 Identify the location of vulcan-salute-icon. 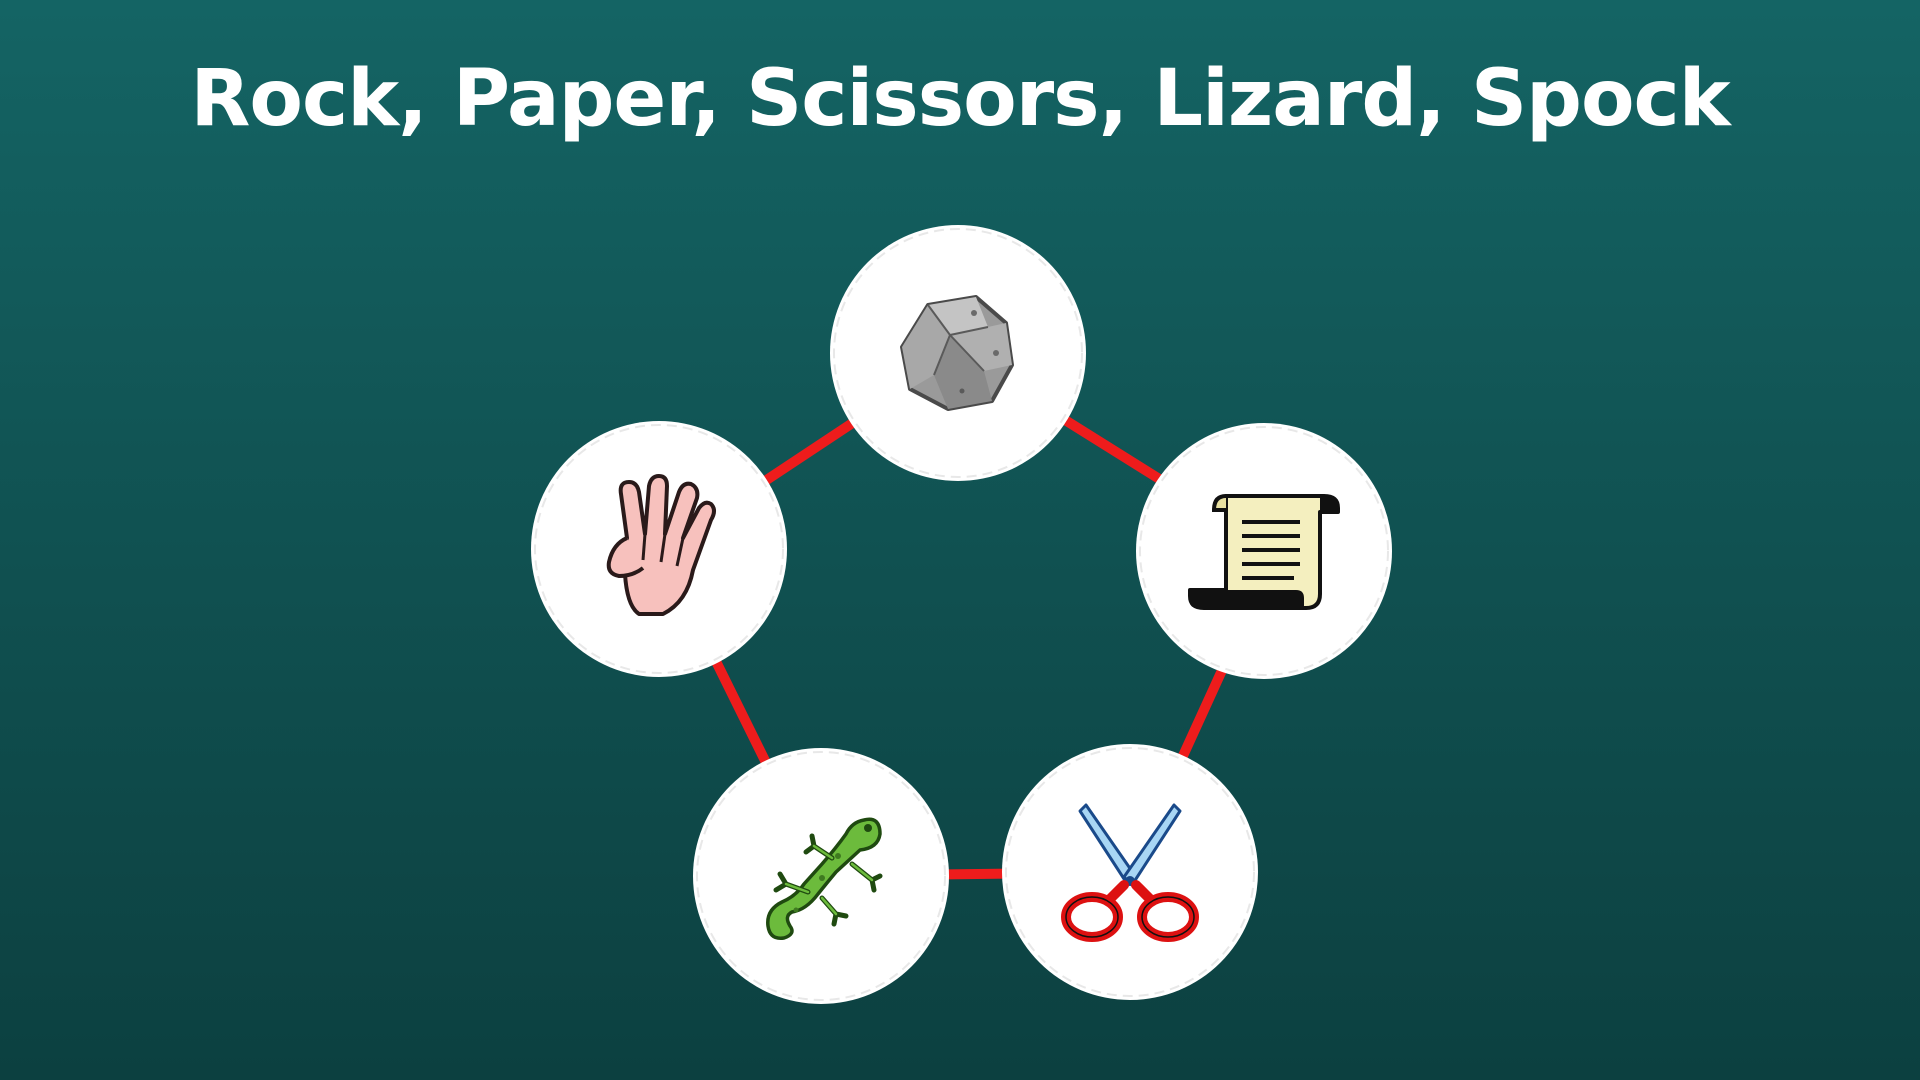
(661, 545).